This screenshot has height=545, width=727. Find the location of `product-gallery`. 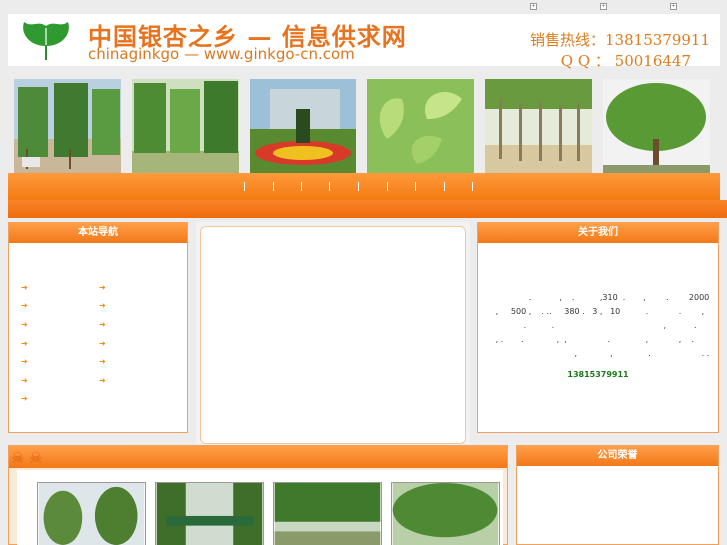

product-gallery is located at coordinates (260, 507).